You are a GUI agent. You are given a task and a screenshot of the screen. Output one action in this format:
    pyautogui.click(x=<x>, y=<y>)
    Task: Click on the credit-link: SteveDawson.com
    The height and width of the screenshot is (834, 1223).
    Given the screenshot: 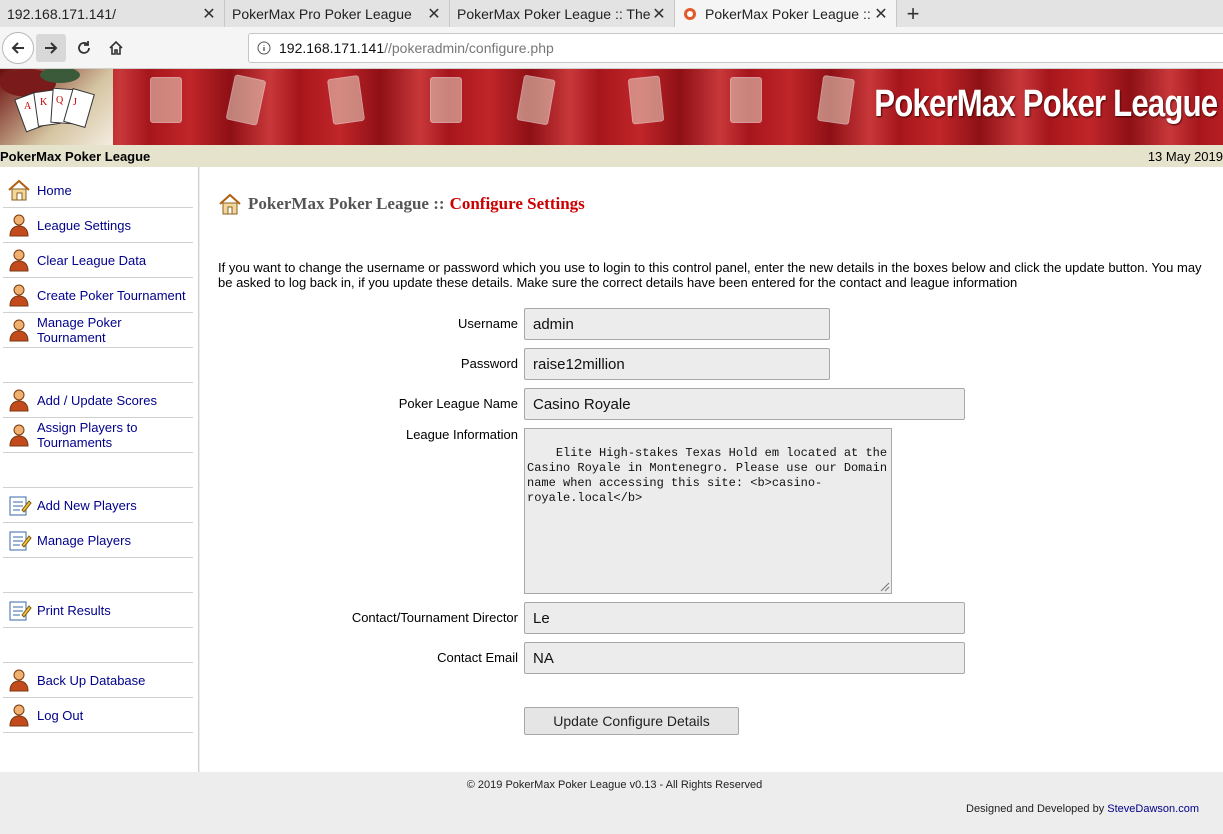 What is the action you would take?
    pyautogui.click(x=1153, y=809)
    